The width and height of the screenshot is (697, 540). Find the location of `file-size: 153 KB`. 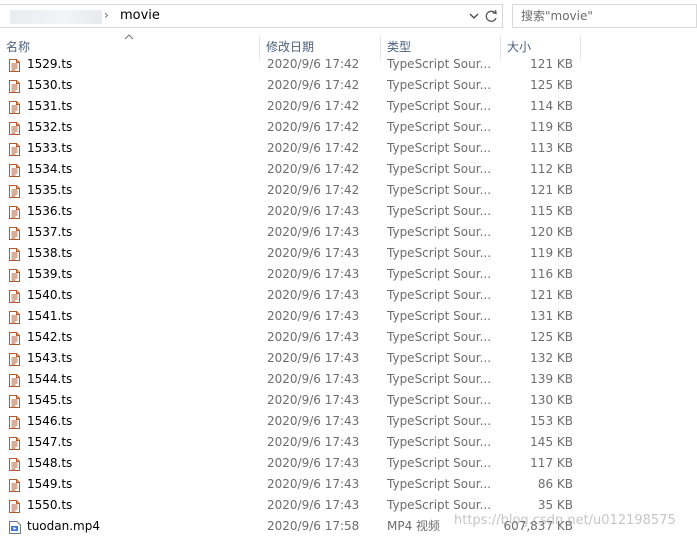

file-size: 153 KB is located at coordinates (551, 421).